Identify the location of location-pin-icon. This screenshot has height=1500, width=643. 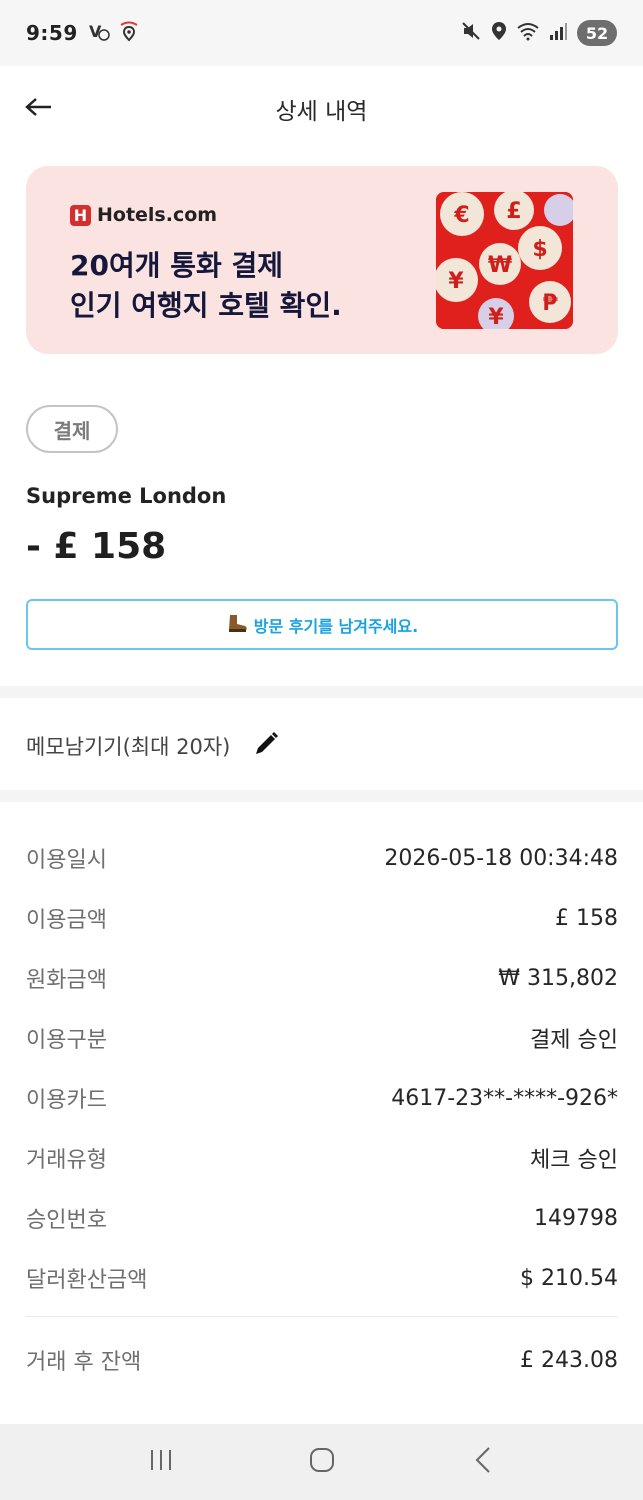
(499, 33).